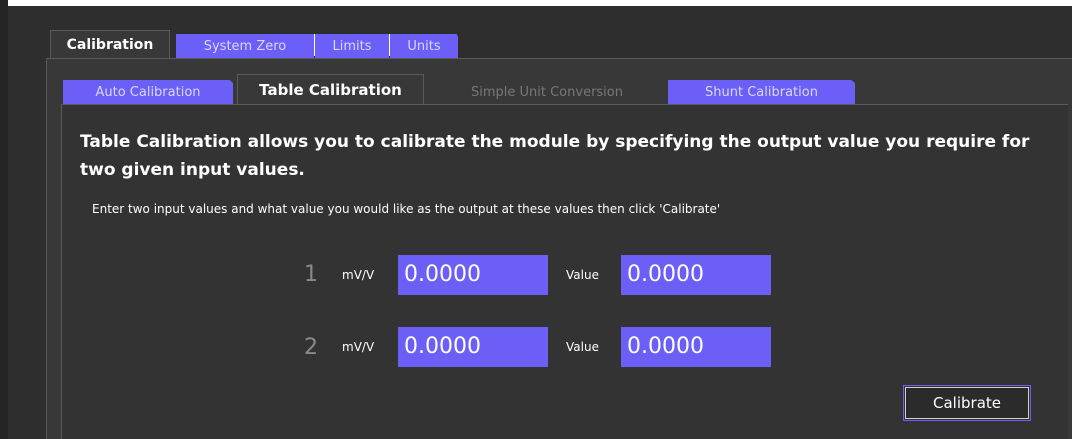  I want to click on tab-auto-calibration: Auto Calibration, so click(148, 92).